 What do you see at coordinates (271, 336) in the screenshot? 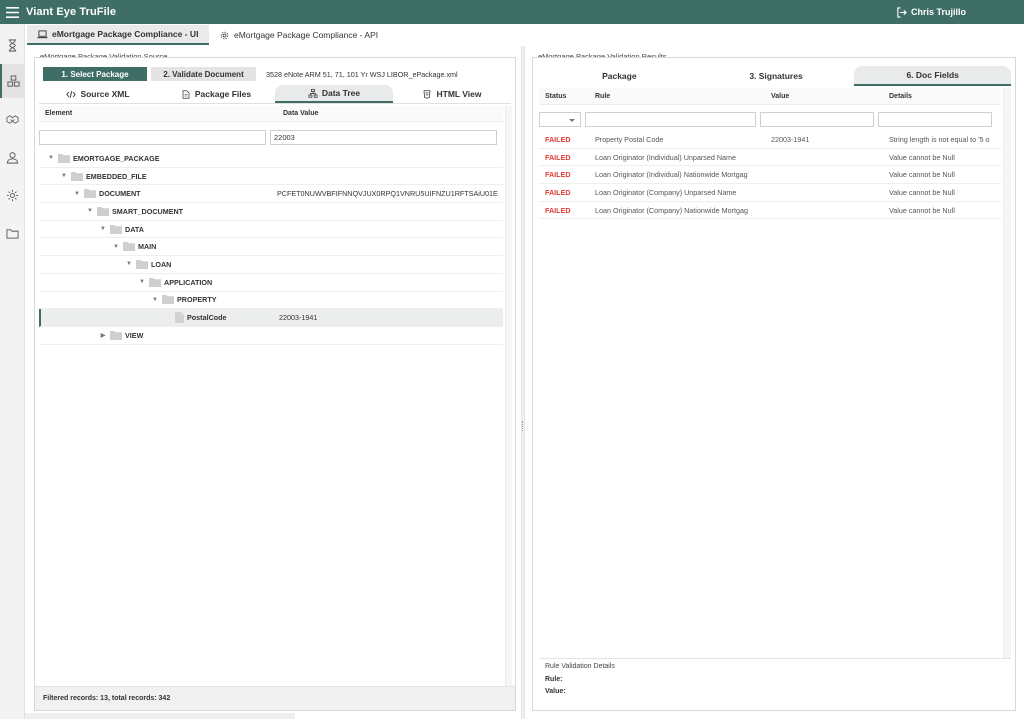
I see `tree-row: ▶ VIEW` at bounding box center [271, 336].